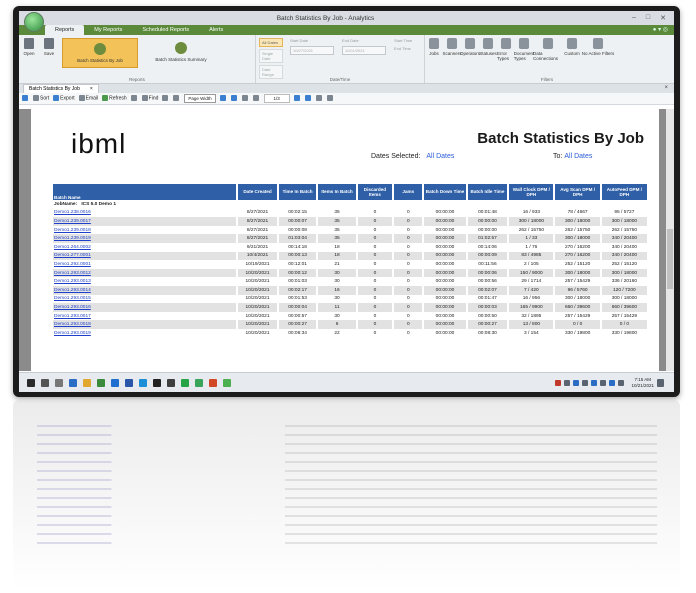  Describe the element at coordinates (660, 382) in the screenshot. I see `notification-icon` at that location.